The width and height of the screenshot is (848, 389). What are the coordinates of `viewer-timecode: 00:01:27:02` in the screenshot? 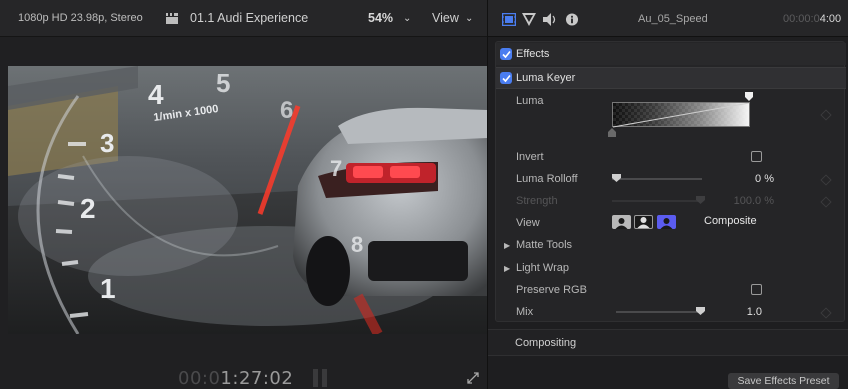 It's located at (235, 378).